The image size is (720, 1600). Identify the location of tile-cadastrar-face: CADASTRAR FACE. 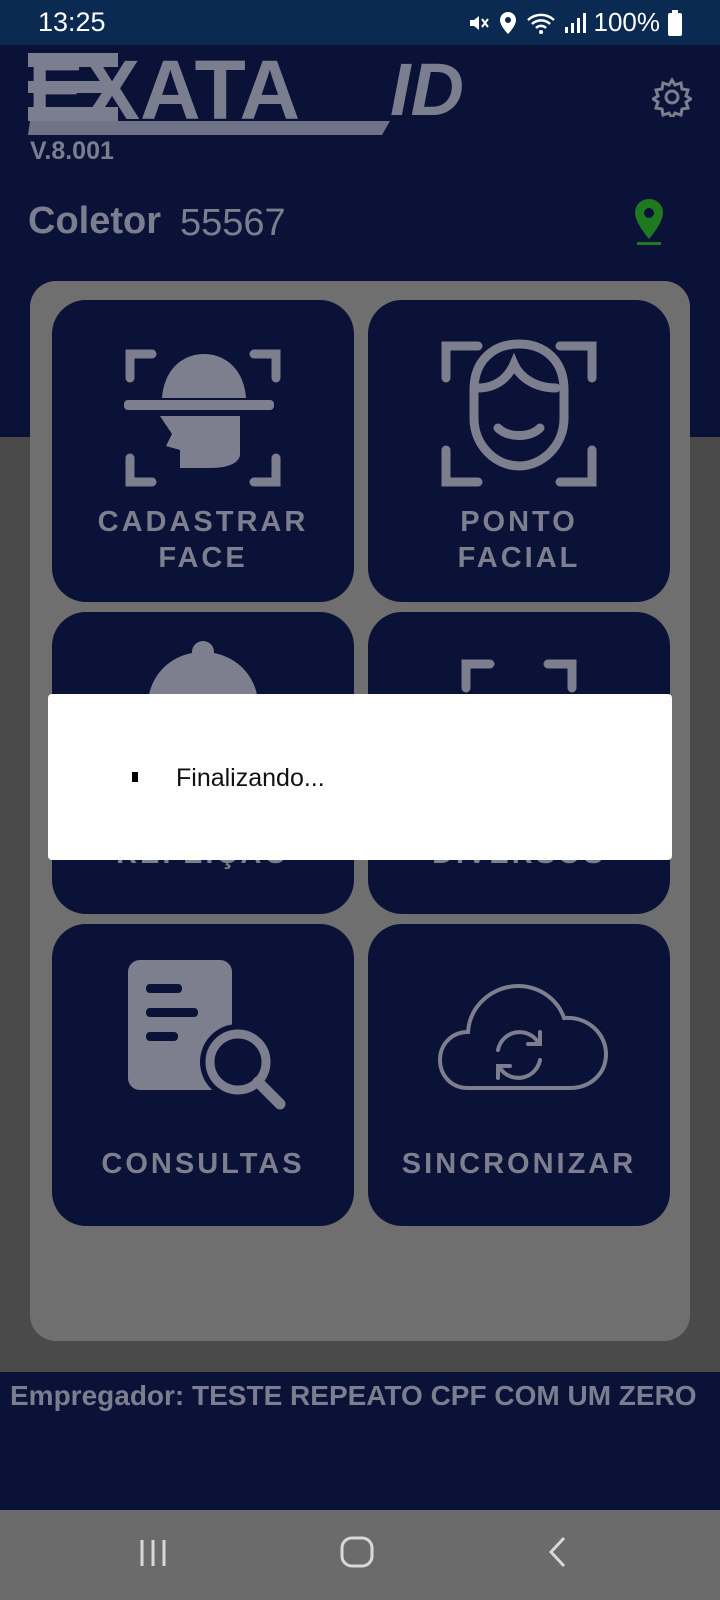
(203, 451).